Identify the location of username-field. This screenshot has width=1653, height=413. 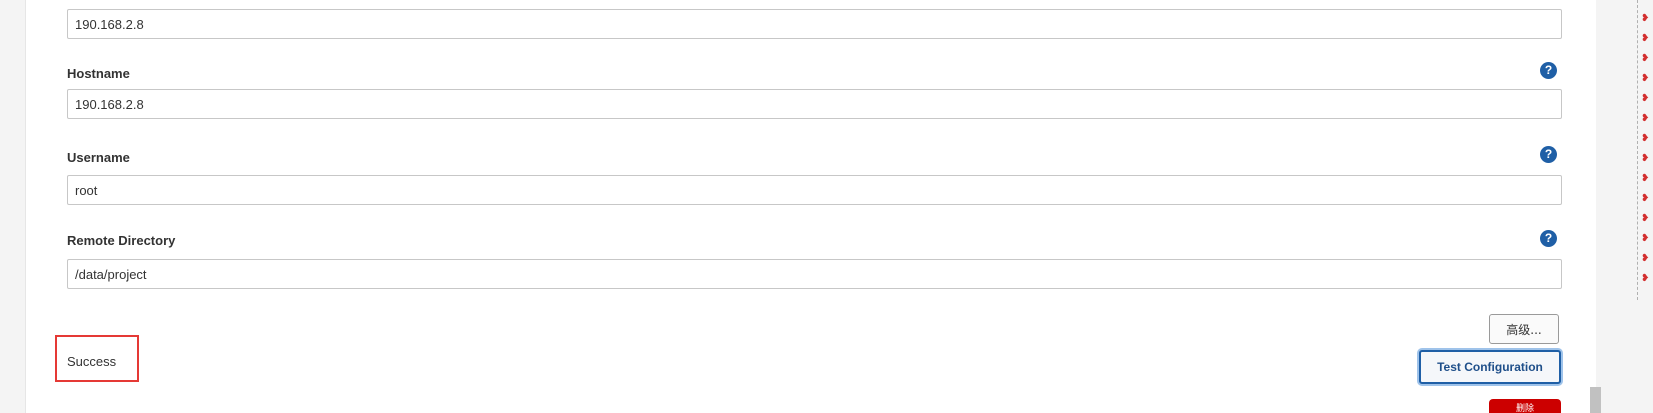
(814, 190).